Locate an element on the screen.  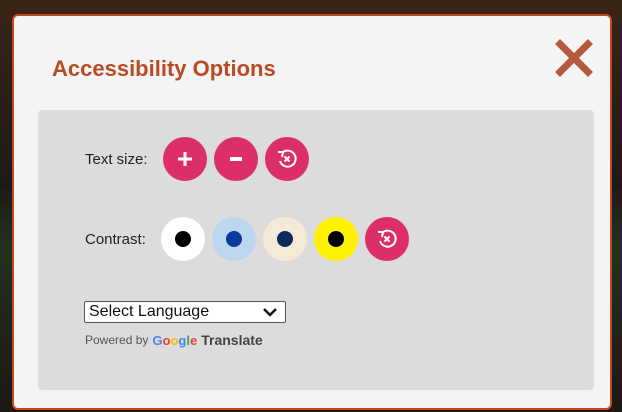
chevron-down-icon is located at coordinates (270, 312).